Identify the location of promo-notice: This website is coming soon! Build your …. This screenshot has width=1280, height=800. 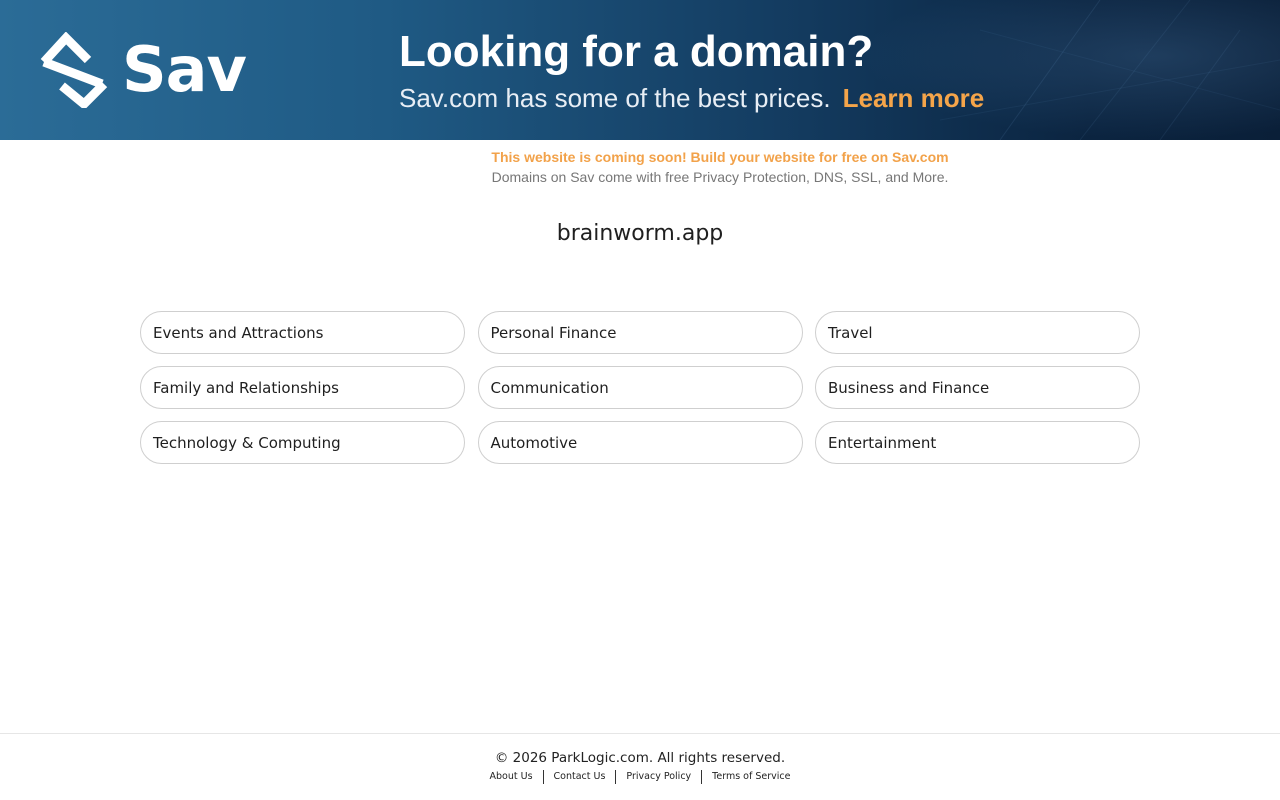
(640, 168).